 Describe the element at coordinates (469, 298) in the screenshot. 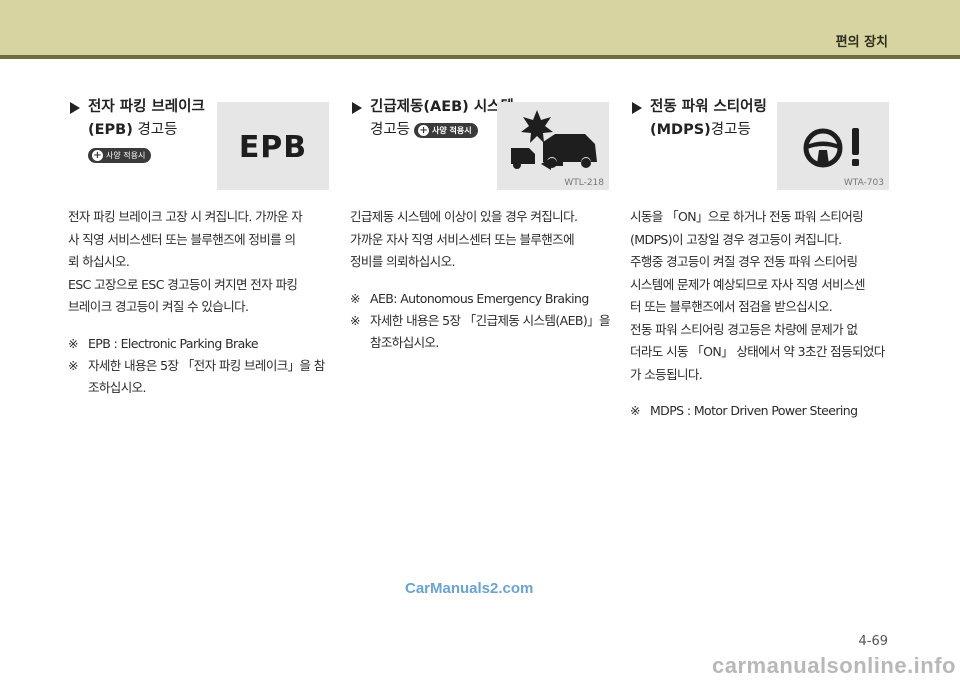

I see `note-item: ※ AEB: Autonomous Emergency Braking` at that location.